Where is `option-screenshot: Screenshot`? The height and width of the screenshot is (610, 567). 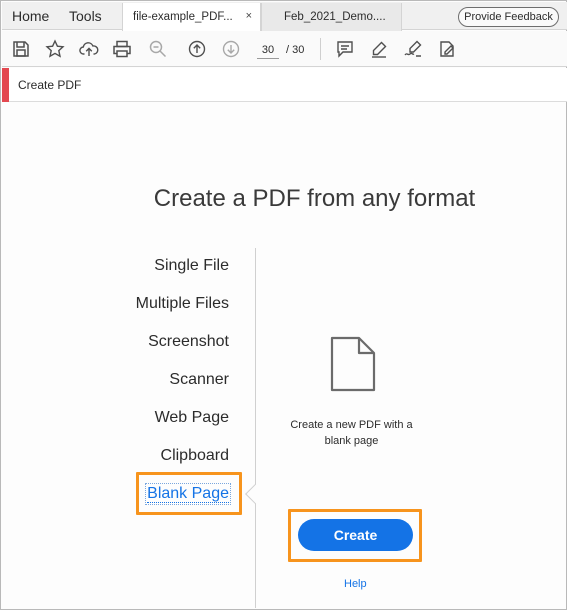
option-screenshot: Screenshot is located at coordinates (188, 342).